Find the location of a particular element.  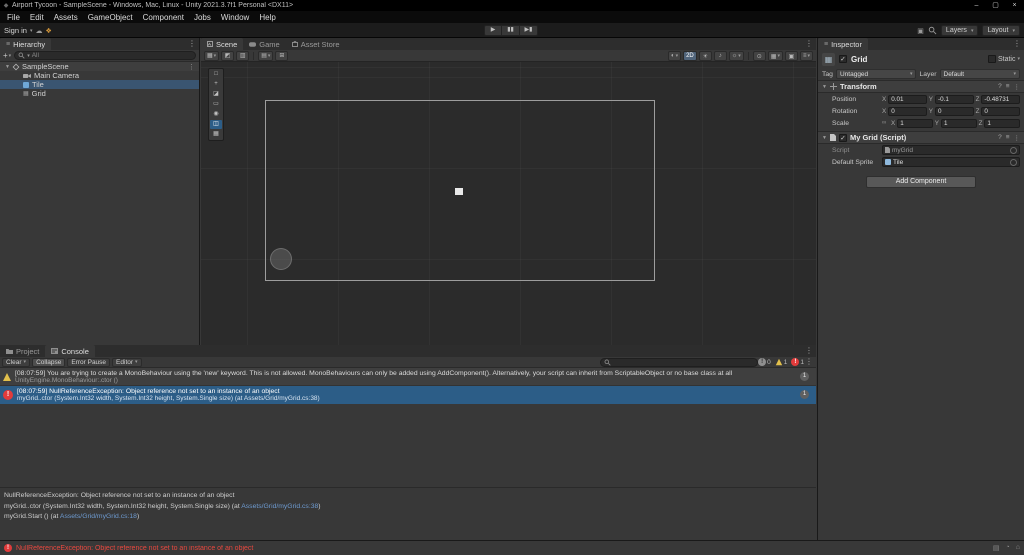

static-checkbox is located at coordinates (991, 59).